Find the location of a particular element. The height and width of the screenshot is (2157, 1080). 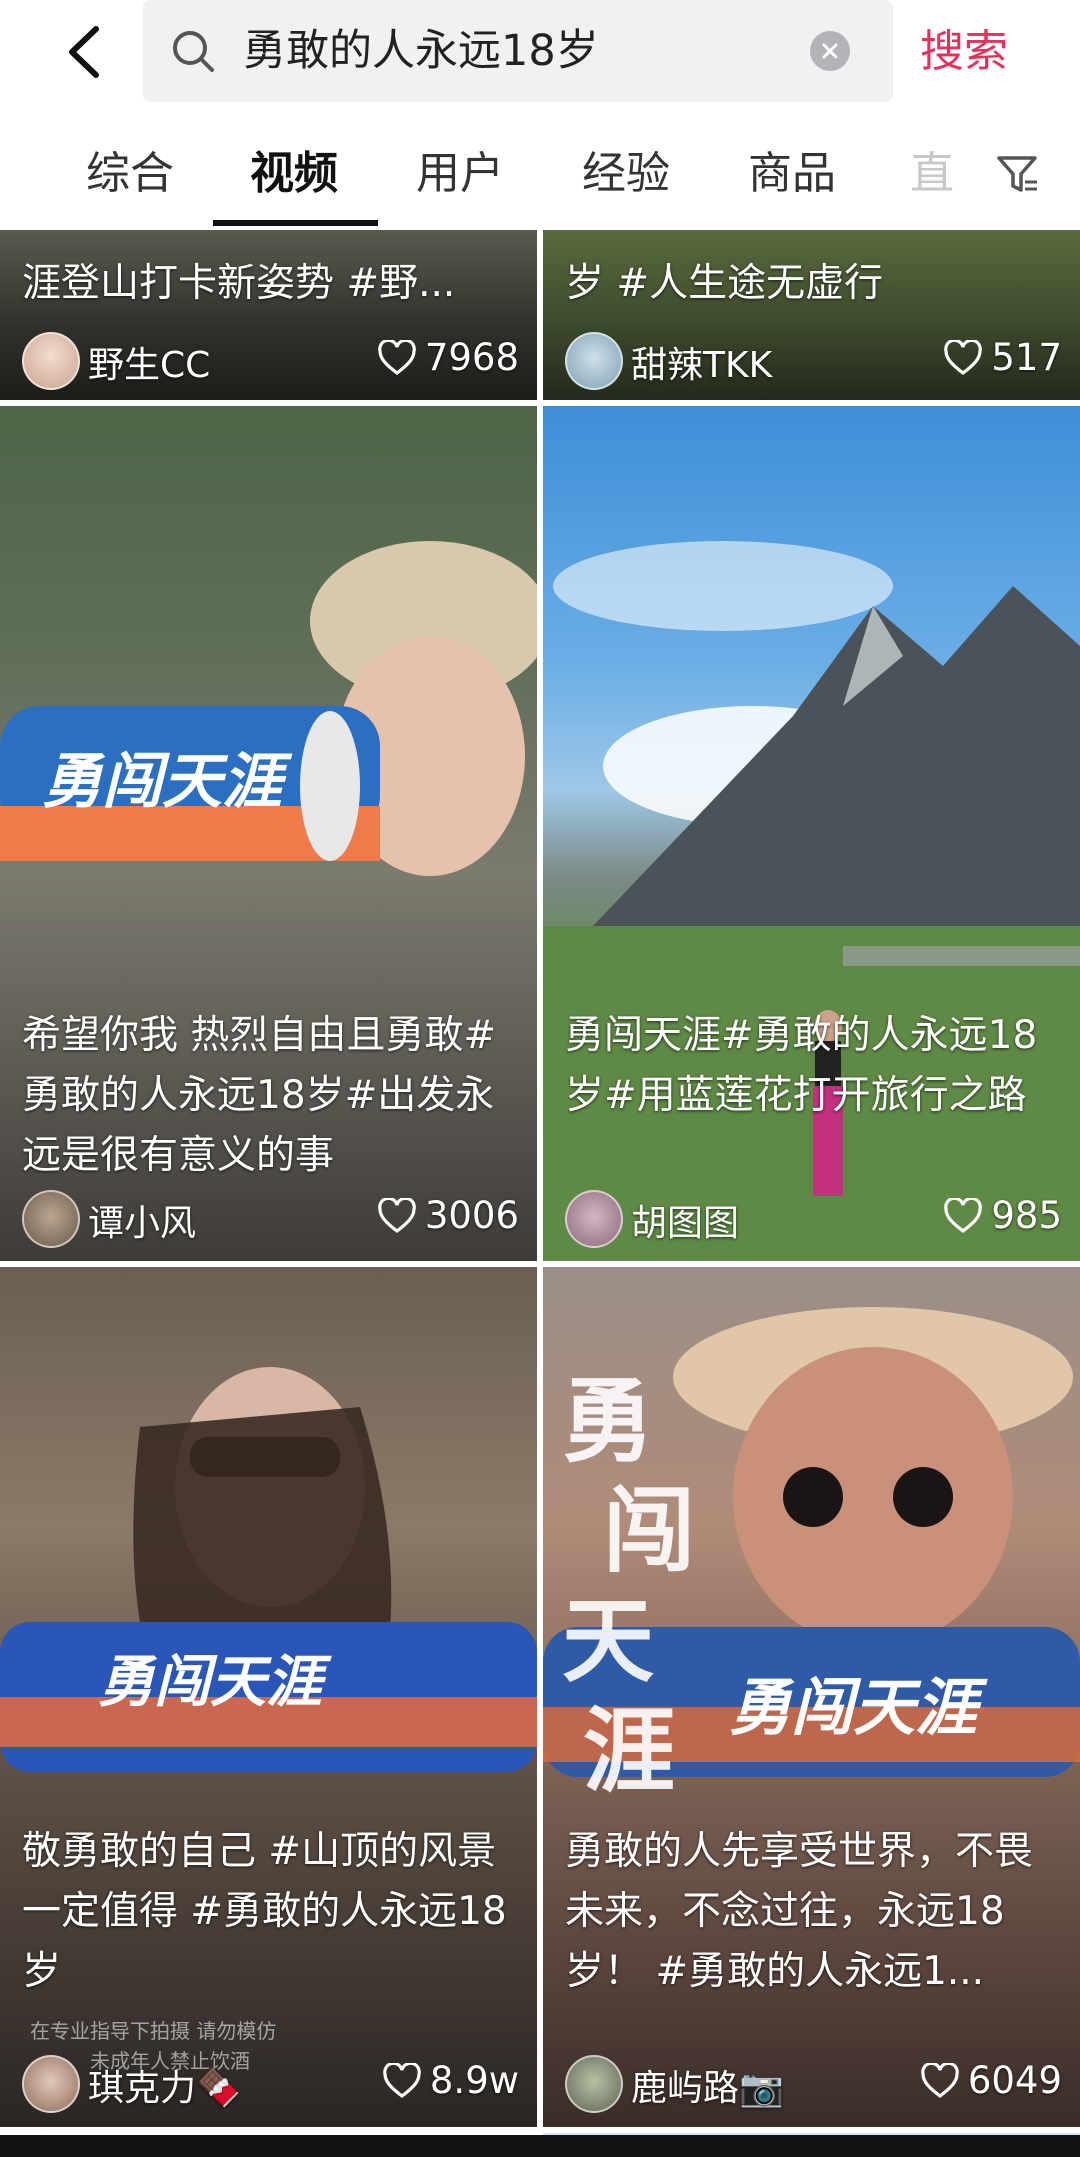

video-caption: 岁 #人生途无虚行 is located at coordinates (724, 283).